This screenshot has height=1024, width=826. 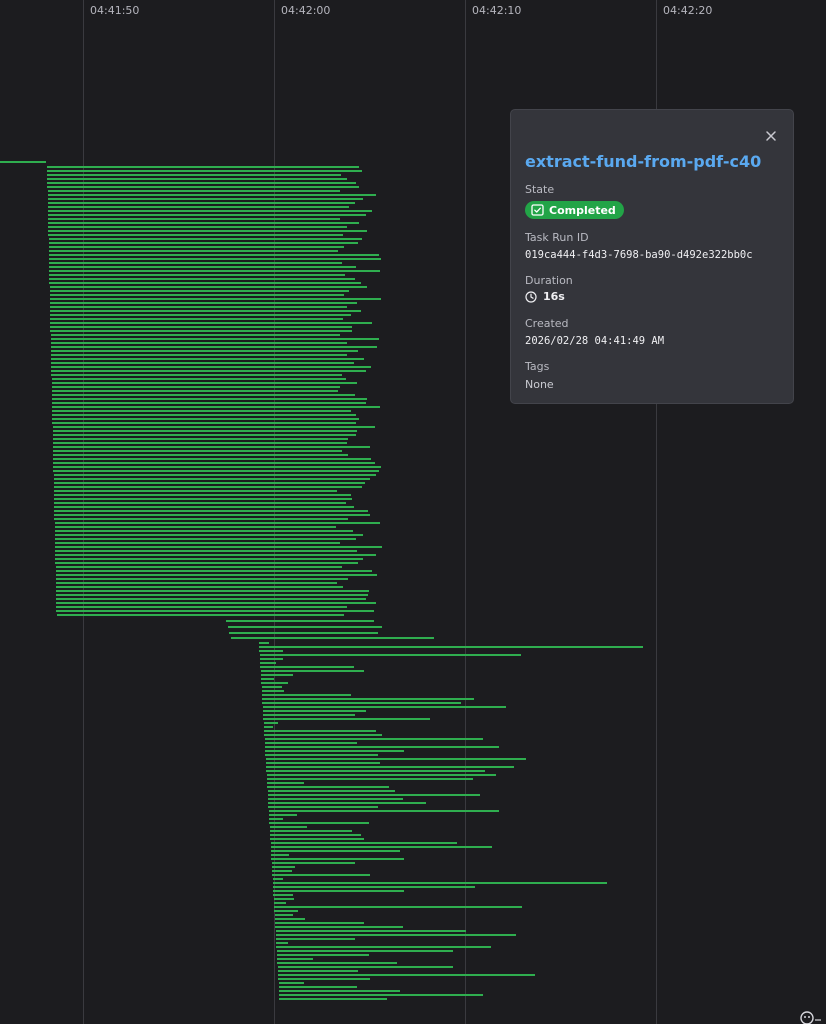 I want to click on assistant-icon, so click(x=811, y=1017).